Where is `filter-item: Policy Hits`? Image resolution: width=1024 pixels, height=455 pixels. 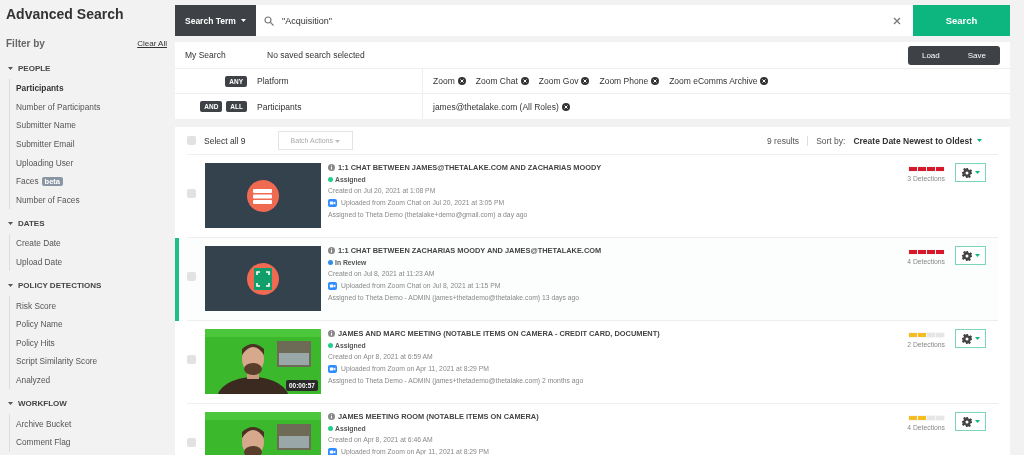
filter-item: Policy Hits is located at coordinates (35, 342).